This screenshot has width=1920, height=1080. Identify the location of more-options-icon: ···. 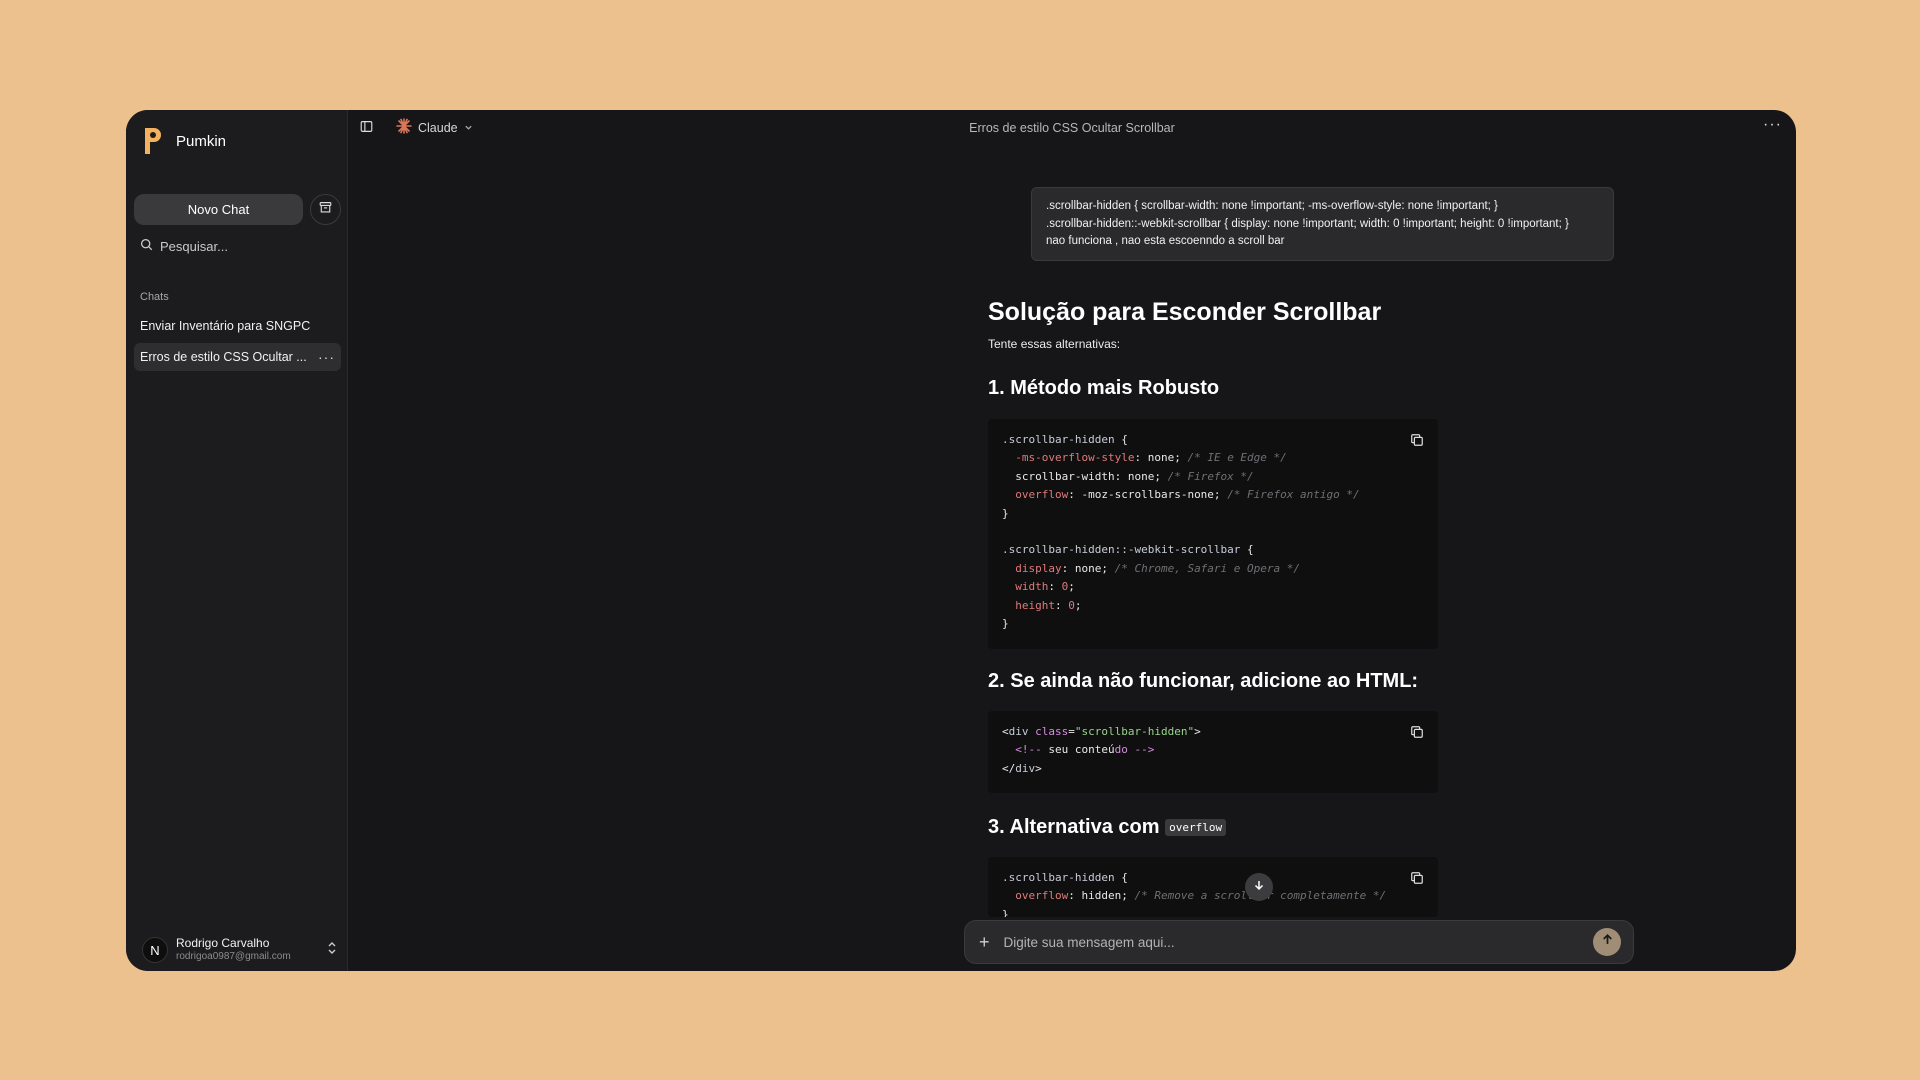
(1772, 125).